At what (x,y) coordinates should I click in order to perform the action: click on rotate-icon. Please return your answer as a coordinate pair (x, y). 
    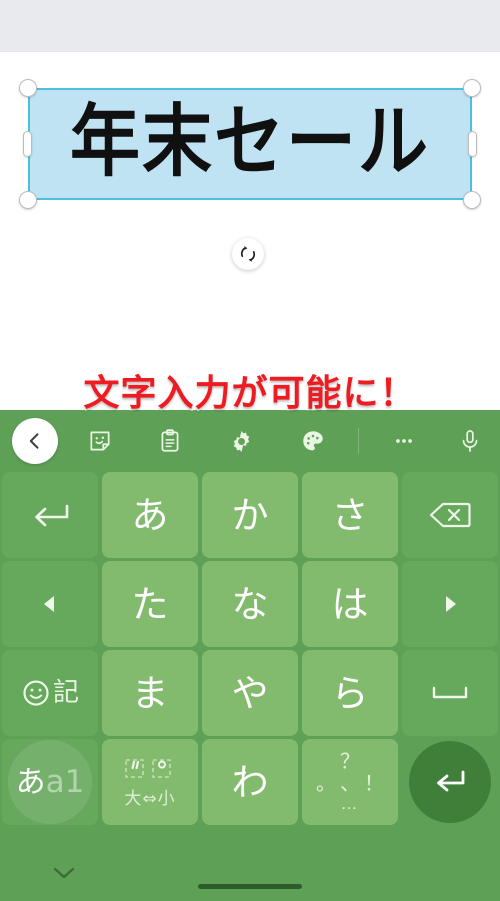
    Looking at the image, I should click on (248, 254).